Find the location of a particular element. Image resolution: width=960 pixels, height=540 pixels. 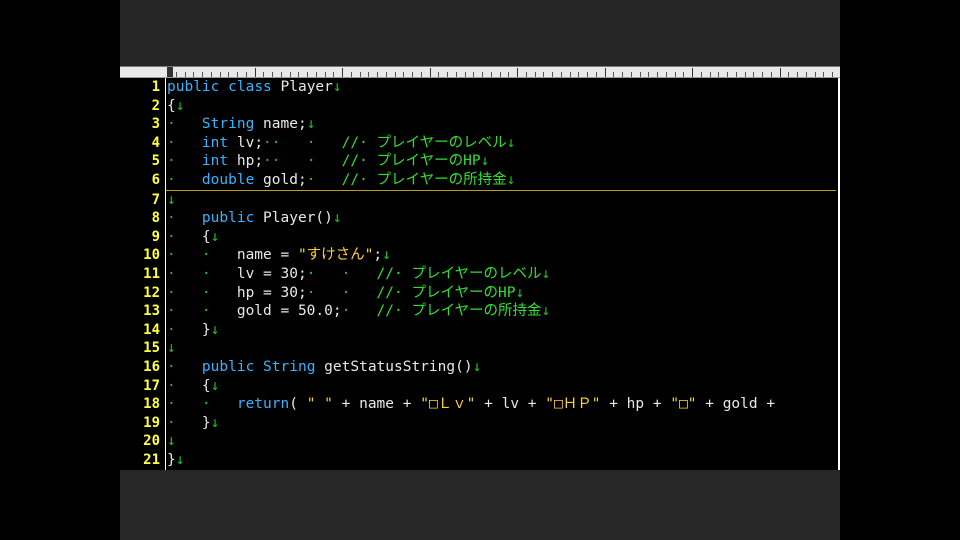

code-line: 5 · int hp;·· · //· プレイヤーのHP↓ is located at coordinates (479, 161).